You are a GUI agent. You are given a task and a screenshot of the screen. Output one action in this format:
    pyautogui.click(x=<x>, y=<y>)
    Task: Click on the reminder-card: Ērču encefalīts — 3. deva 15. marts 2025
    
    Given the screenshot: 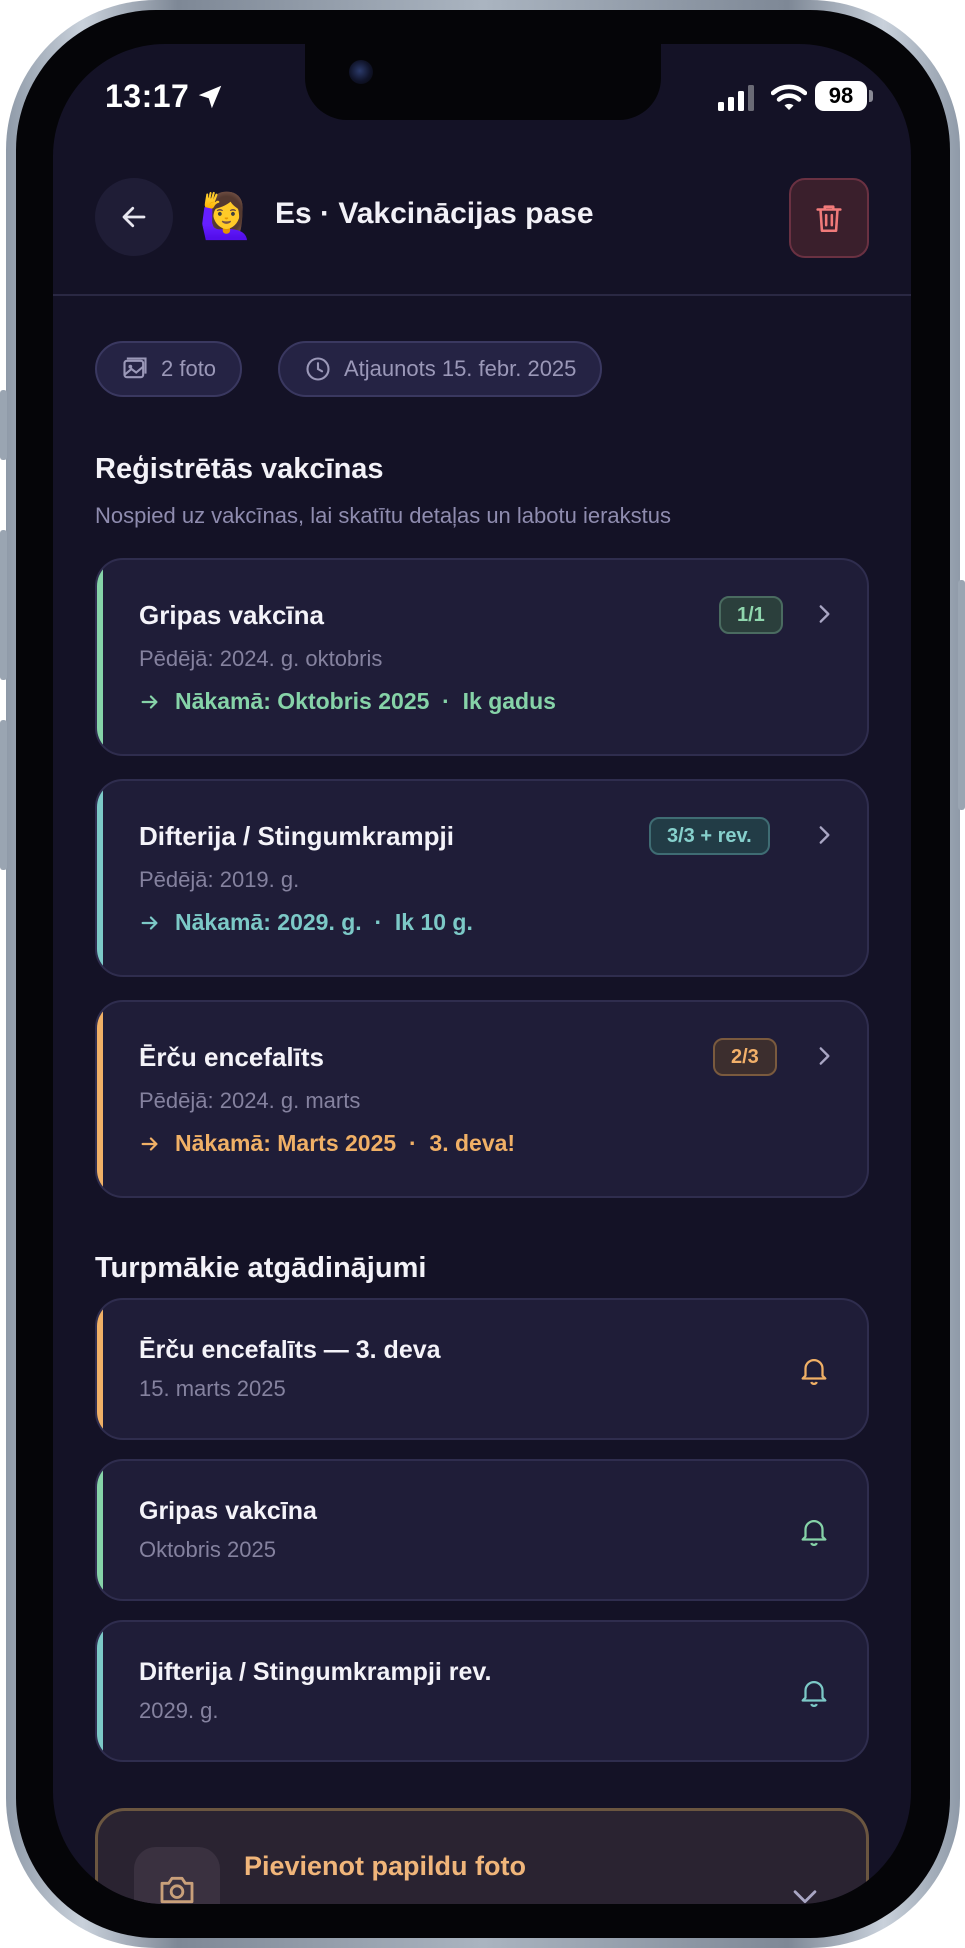 What is the action you would take?
    pyautogui.click(x=482, y=1369)
    